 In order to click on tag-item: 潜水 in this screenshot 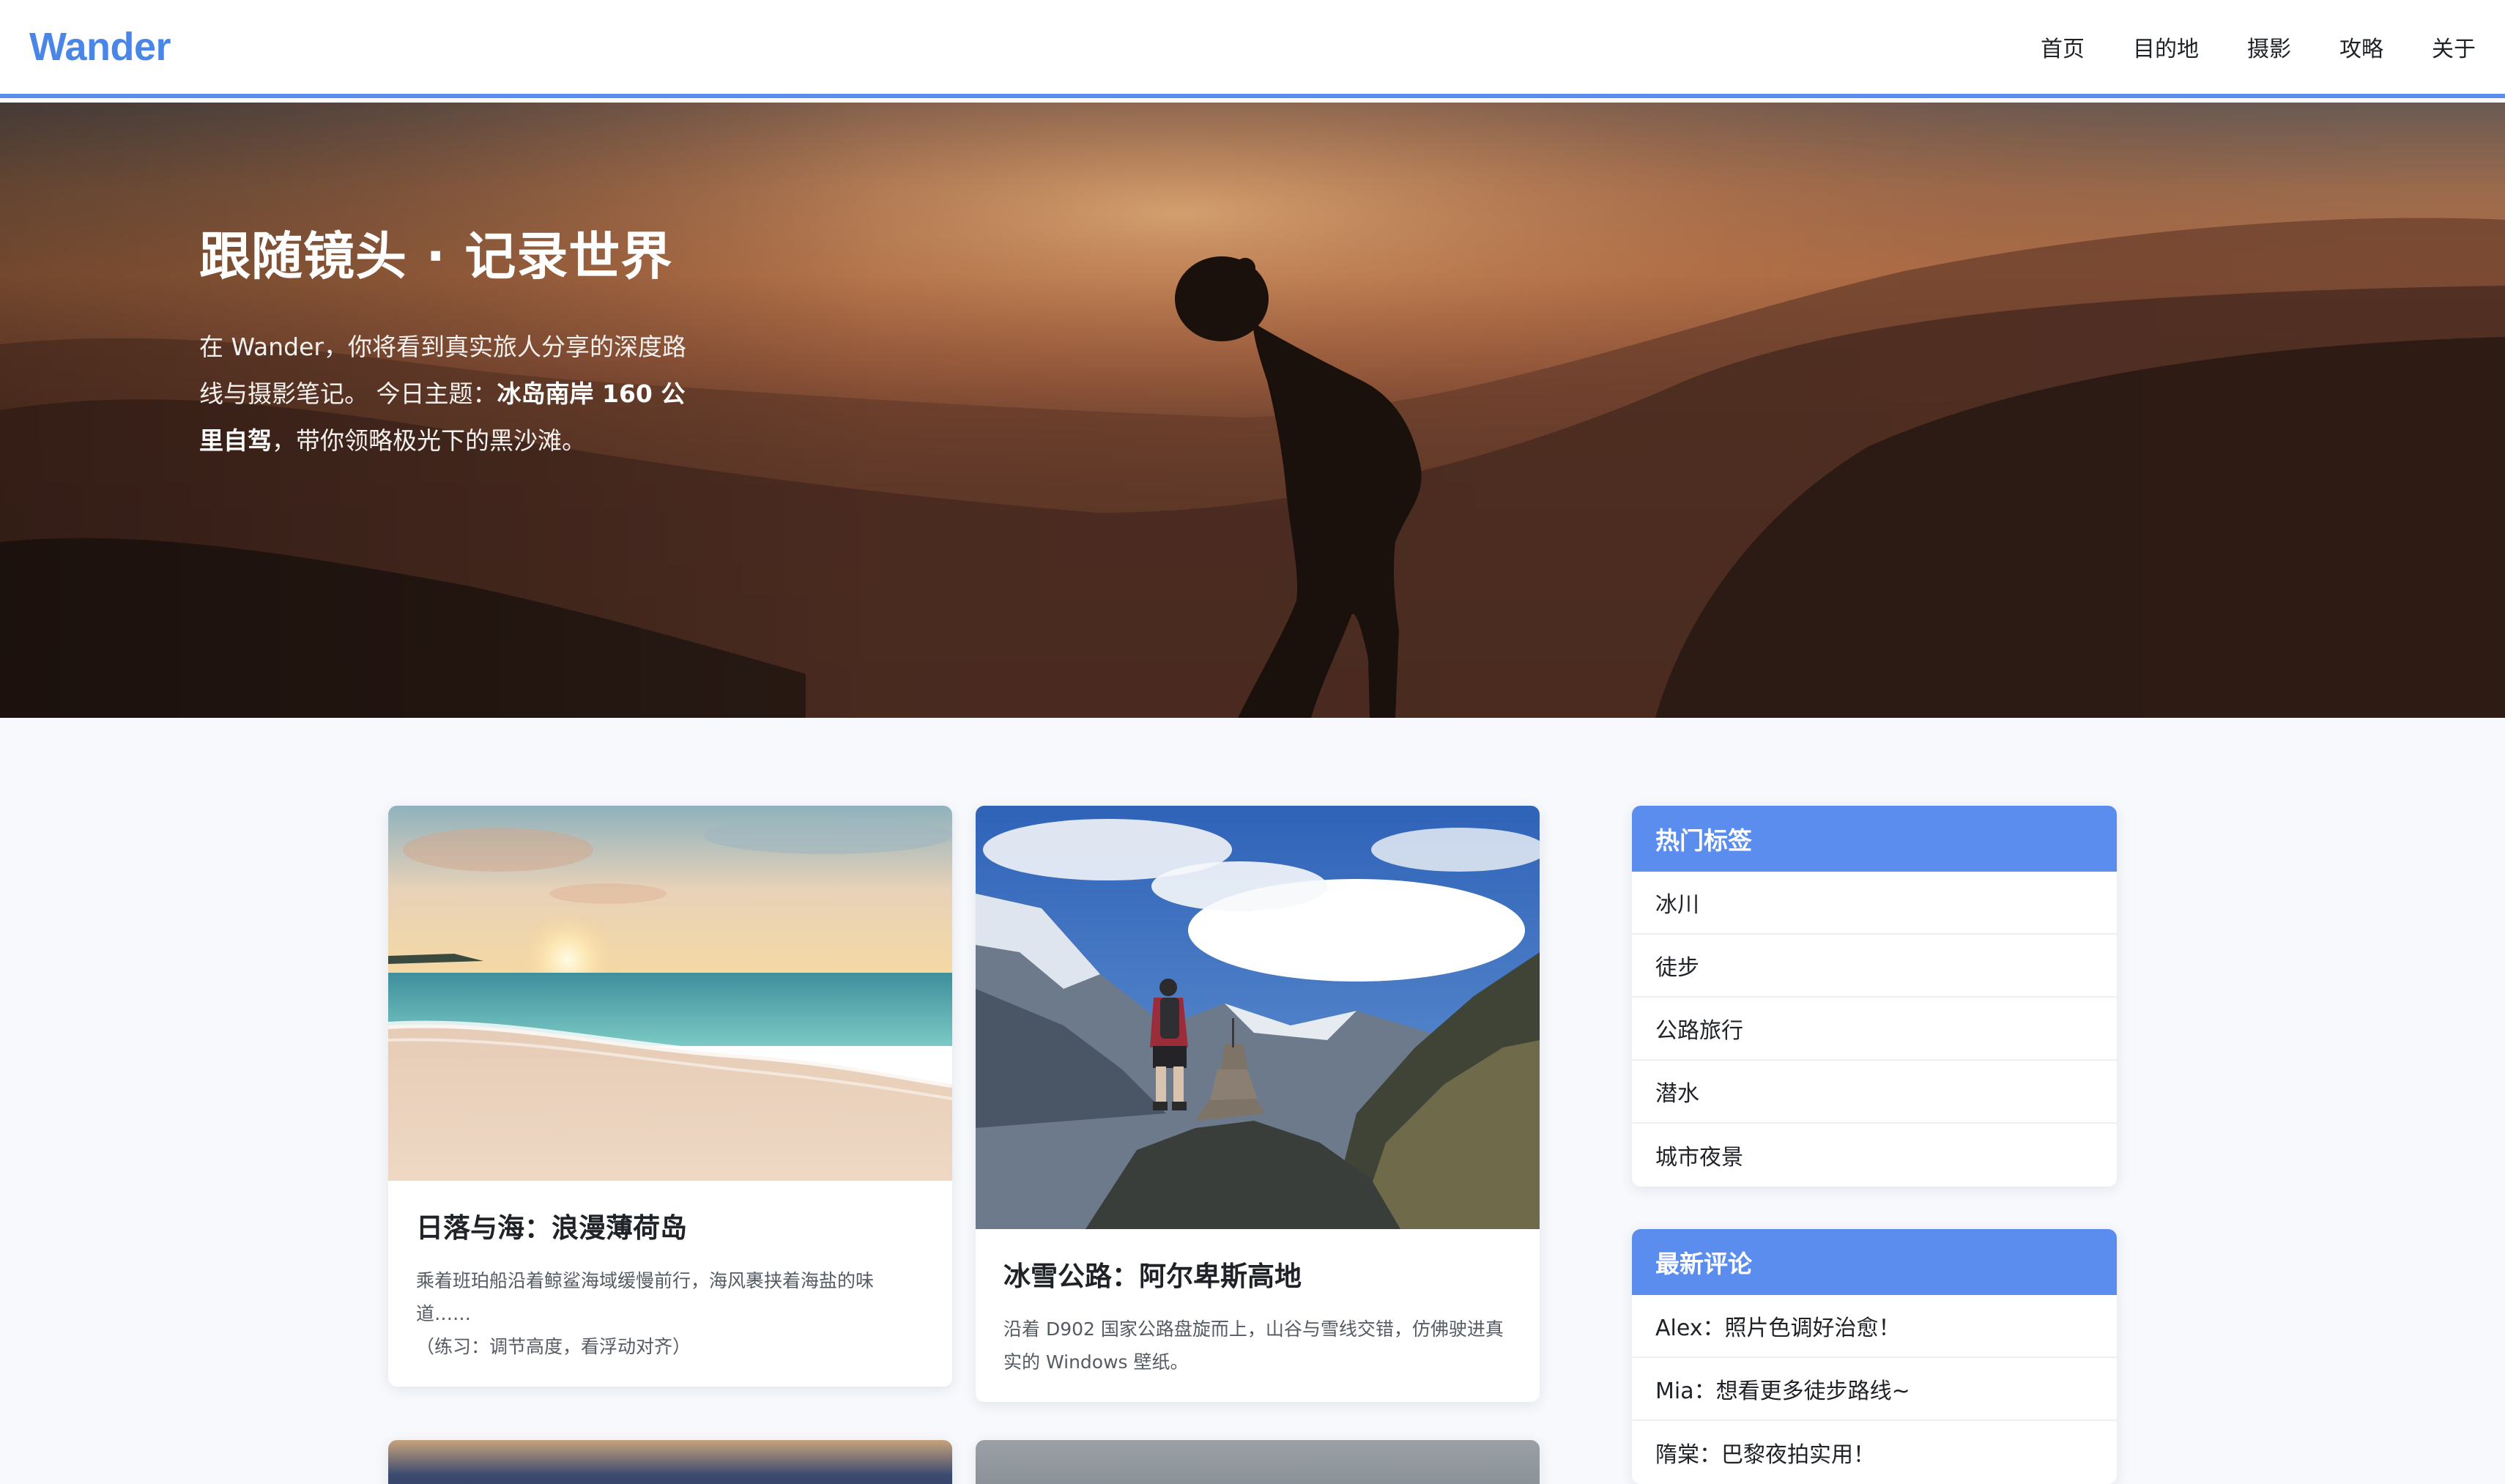, I will do `click(1875, 1092)`.